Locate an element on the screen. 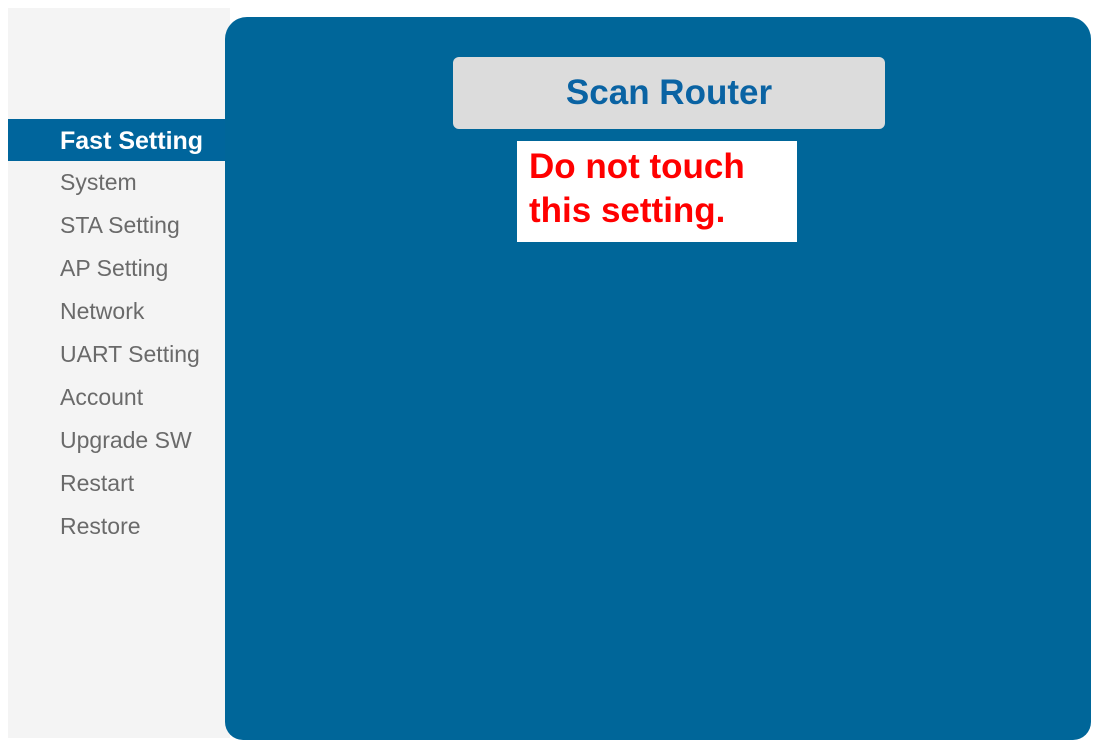 The width and height of the screenshot is (1101, 740). sidebar-item-uart-setting: UART Setting is located at coordinates (119, 354).